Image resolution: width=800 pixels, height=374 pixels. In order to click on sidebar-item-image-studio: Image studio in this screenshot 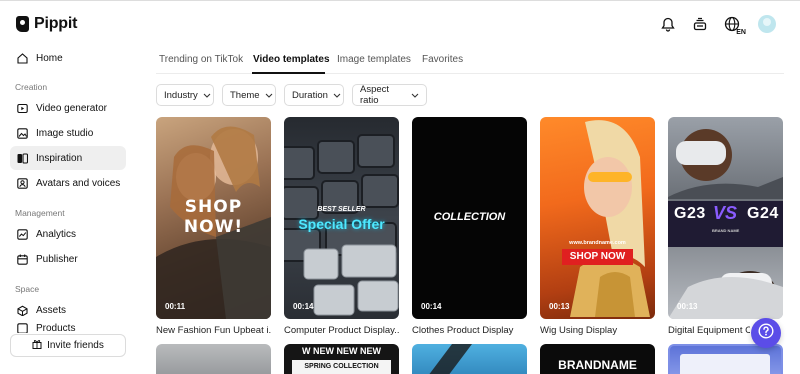, I will do `click(68, 133)`.